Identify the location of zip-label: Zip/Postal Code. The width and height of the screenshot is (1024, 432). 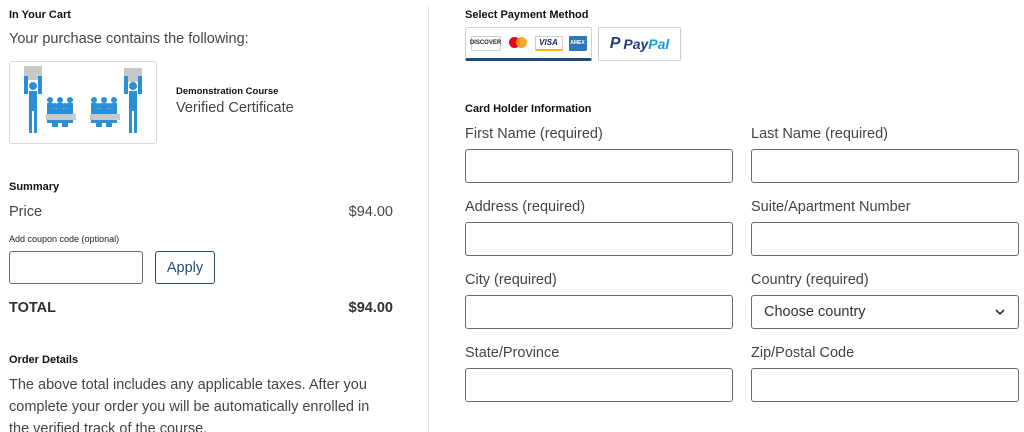
(803, 353).